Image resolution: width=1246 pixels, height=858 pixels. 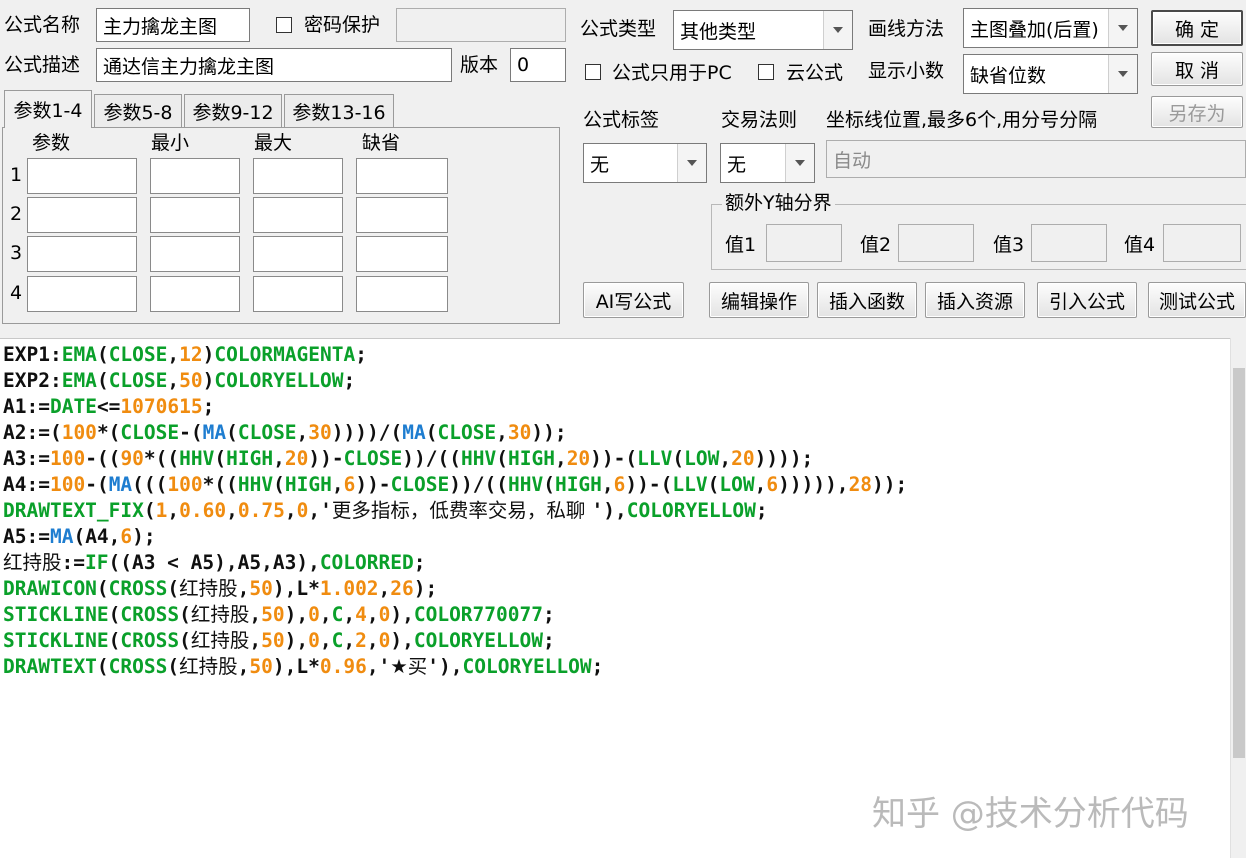 I want to click on ai-formula-button: AI写公式, so click(x=633, y=300).